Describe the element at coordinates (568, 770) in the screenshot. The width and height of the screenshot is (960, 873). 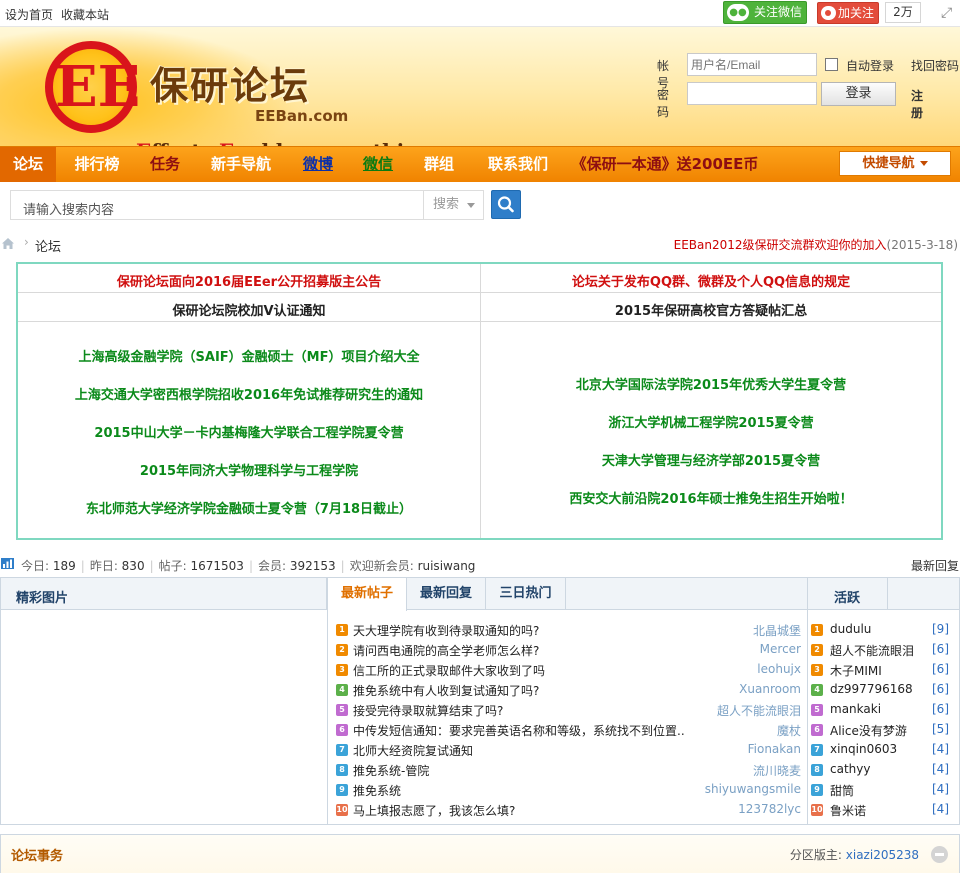
I see `post-row: 8 推免系统-管院 流川晓麦` at that location.